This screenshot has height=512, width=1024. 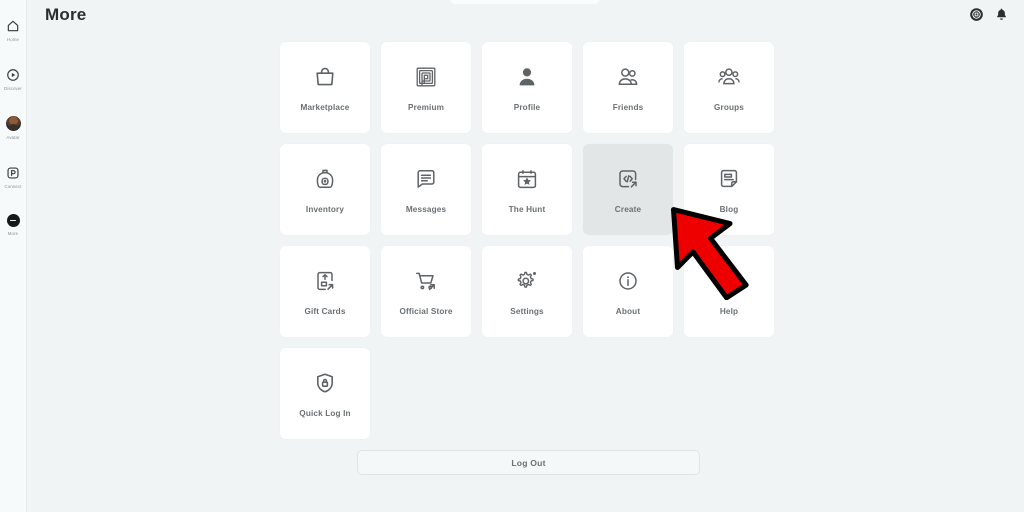 What do you see at coordinates (628, 77) in the screenshot?
I see `friends-icon` at bounding box center [628, 77].